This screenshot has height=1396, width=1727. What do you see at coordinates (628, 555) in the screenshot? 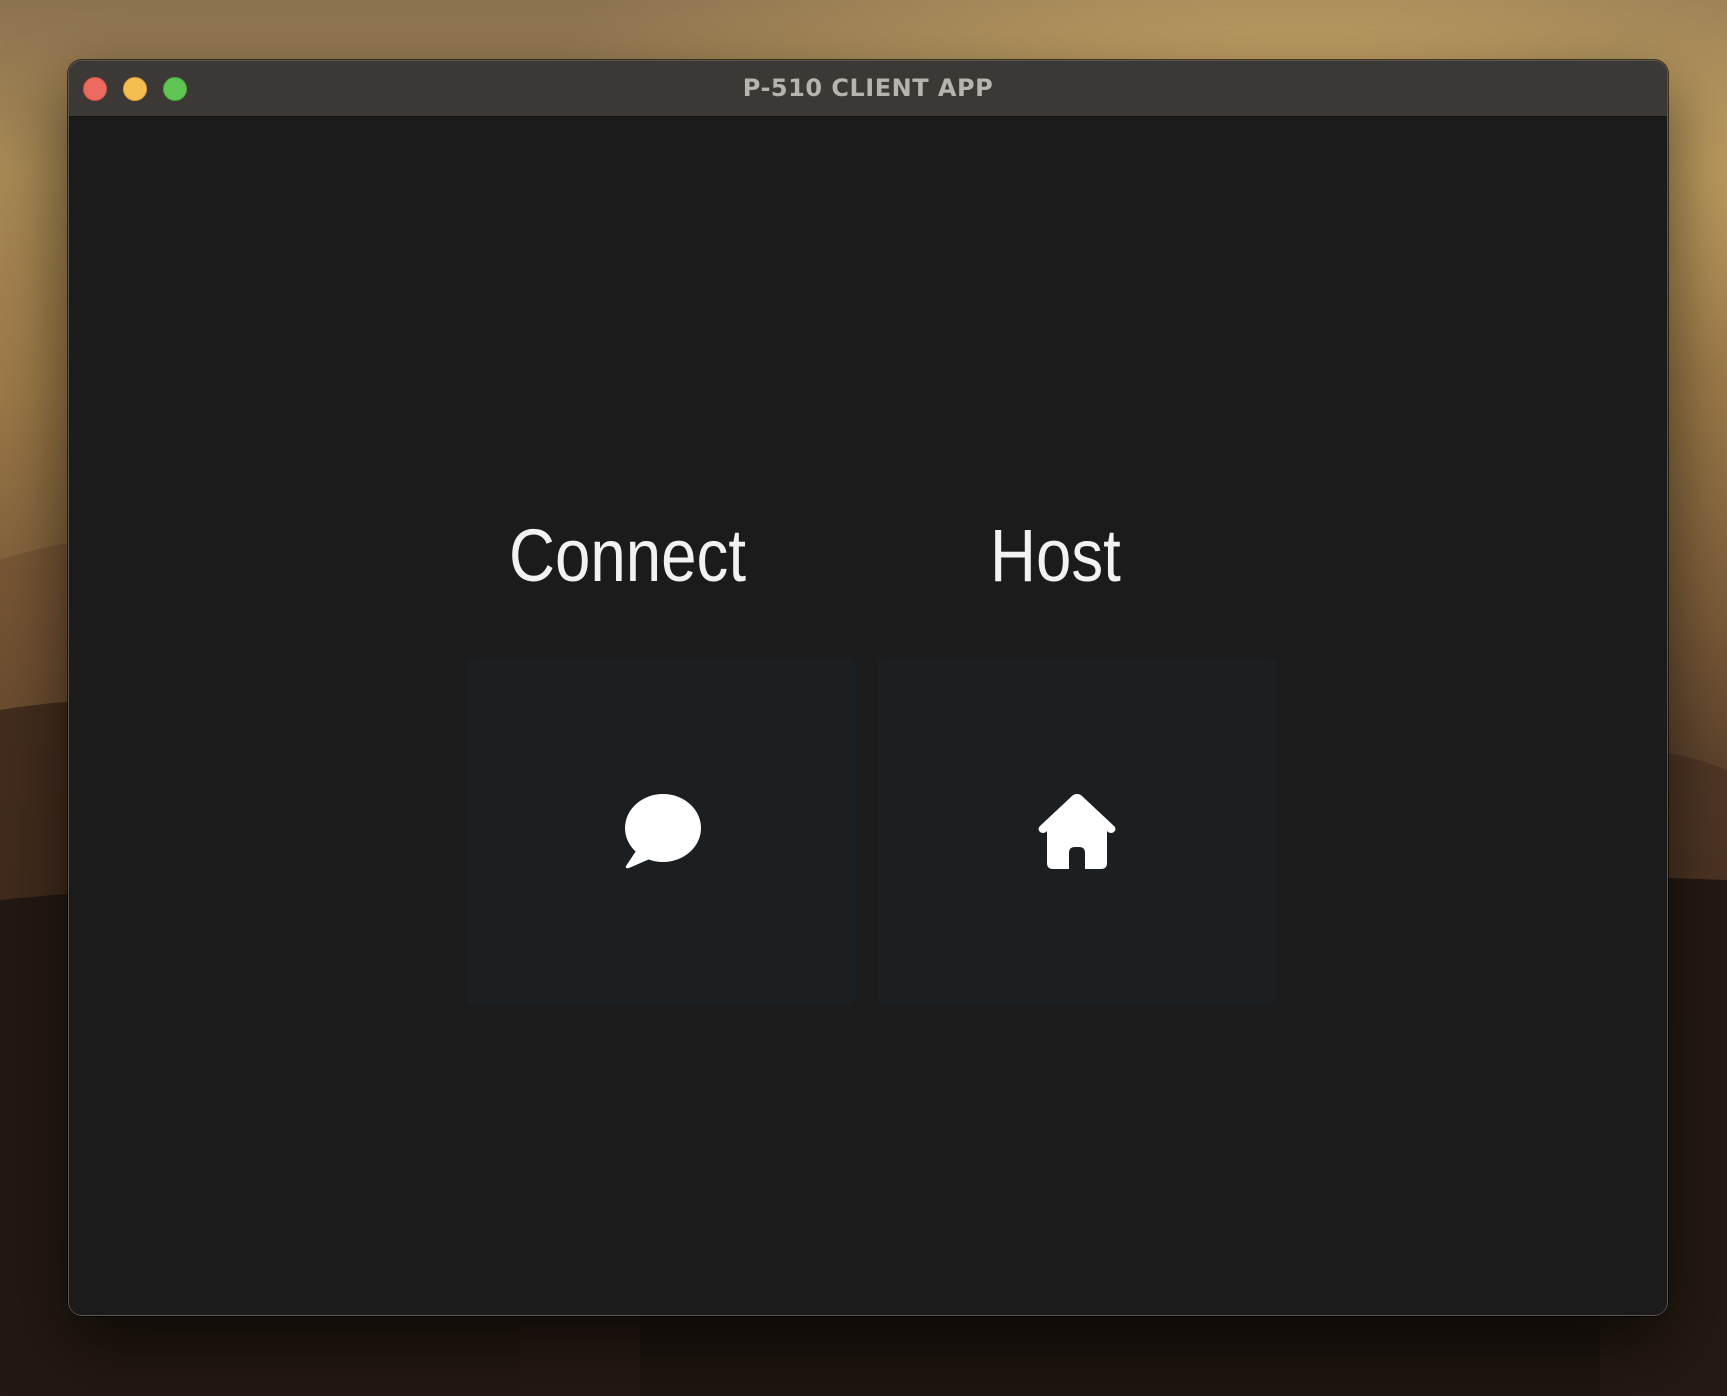
I see `connect-label: Connect` at bounding box center [628, 555].